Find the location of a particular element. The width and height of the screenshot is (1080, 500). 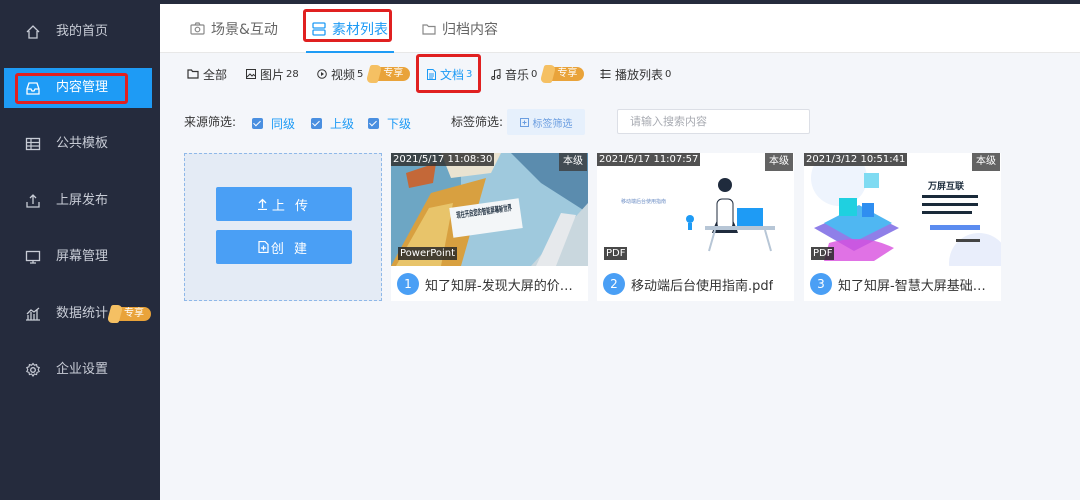

card-type-badge: PowerPoint is located at coordinates (428, 253).